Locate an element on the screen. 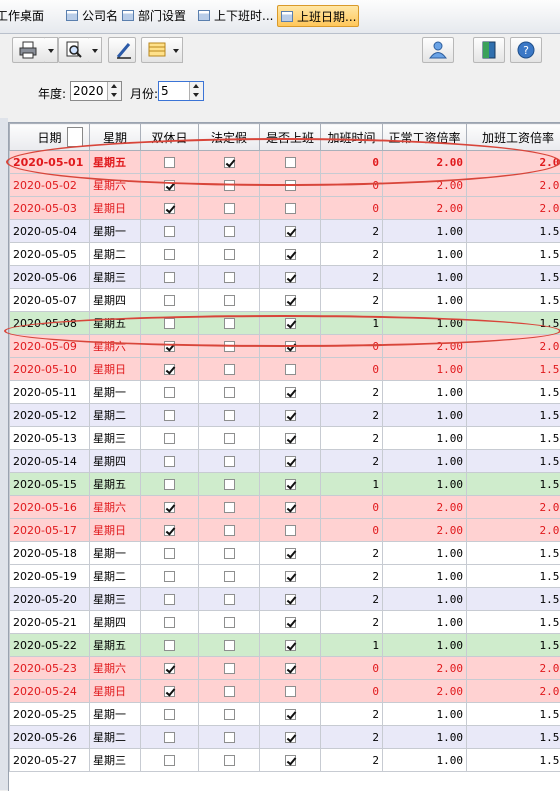  cell-weekday: 星期二 is located at coordinates (115, 415).